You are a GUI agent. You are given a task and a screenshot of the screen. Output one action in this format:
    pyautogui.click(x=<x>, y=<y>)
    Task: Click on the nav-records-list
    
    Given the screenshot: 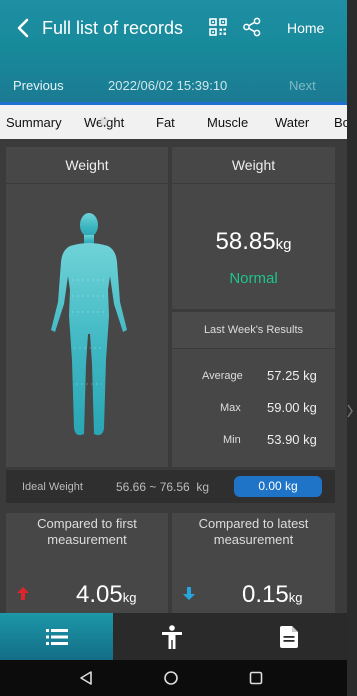 What is the action you would take?
    pyautogui.click(x=56, y=636)
    